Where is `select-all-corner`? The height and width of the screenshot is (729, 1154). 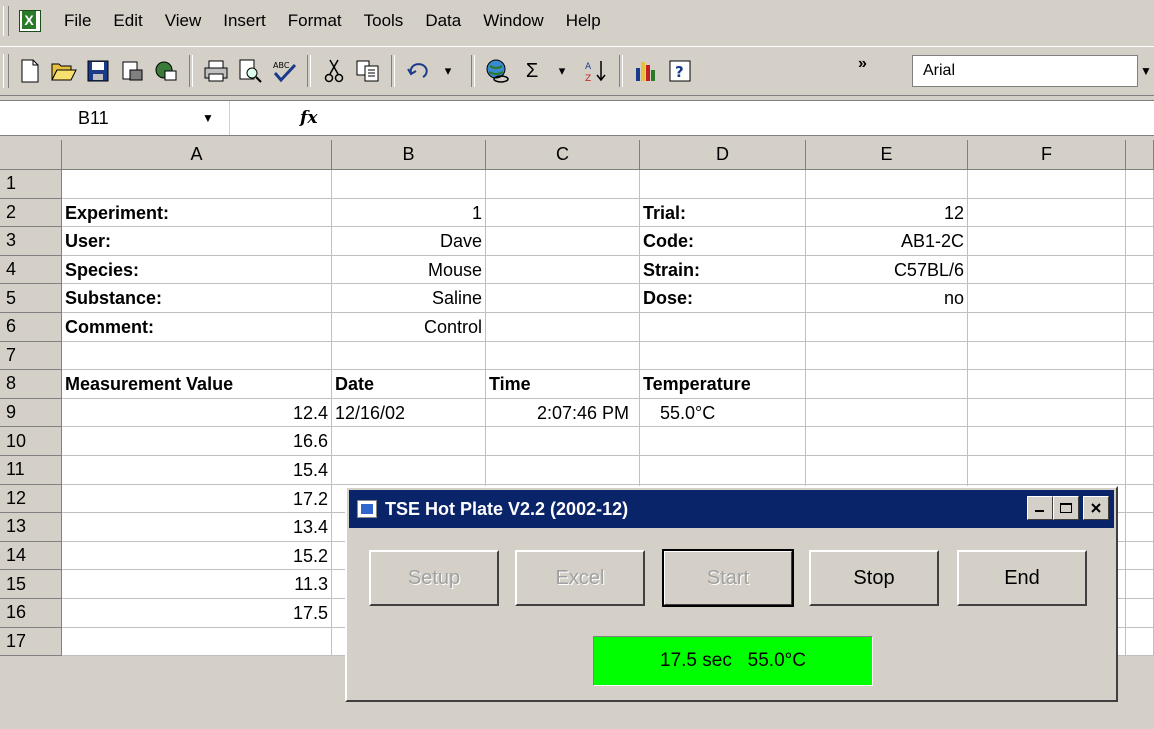 select-all-corner is located at coordinates (31, 155).